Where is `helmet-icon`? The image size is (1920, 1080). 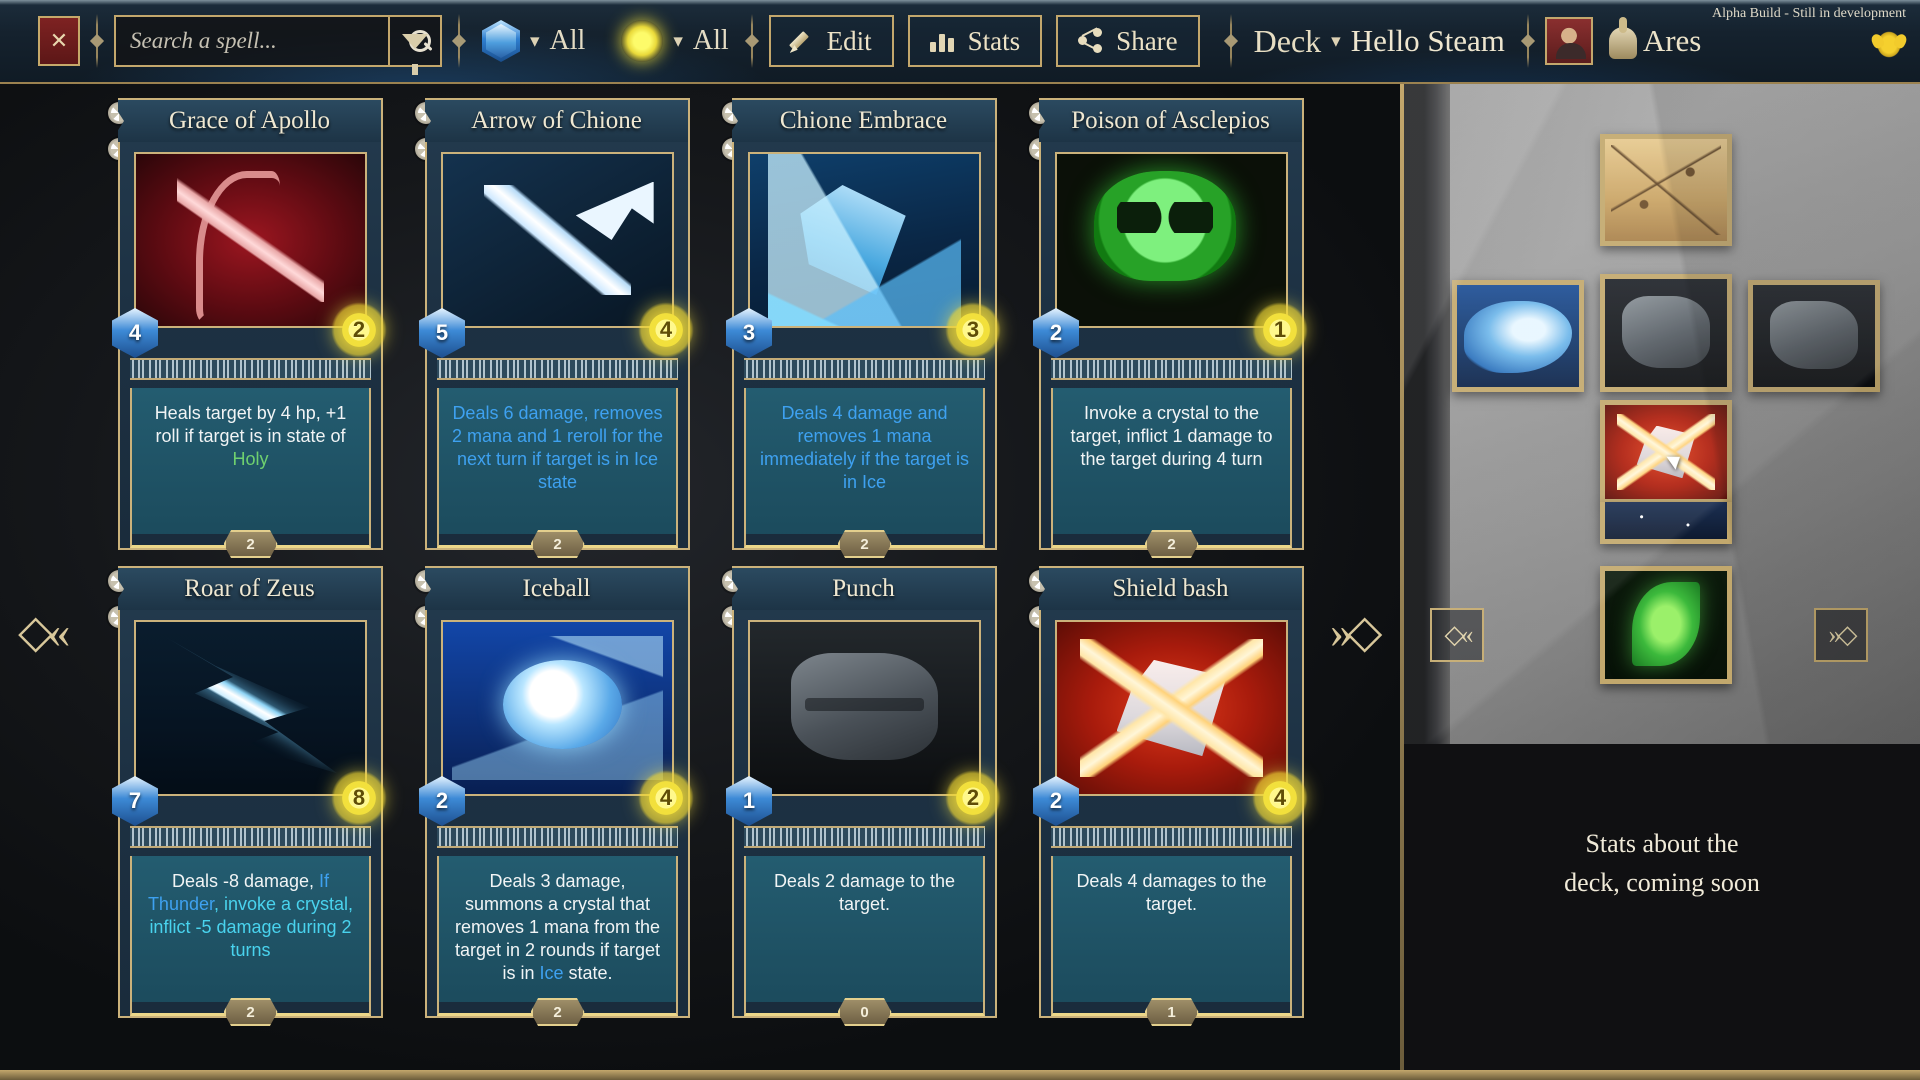 helmet-icon is located at coordinates (1623, 40).